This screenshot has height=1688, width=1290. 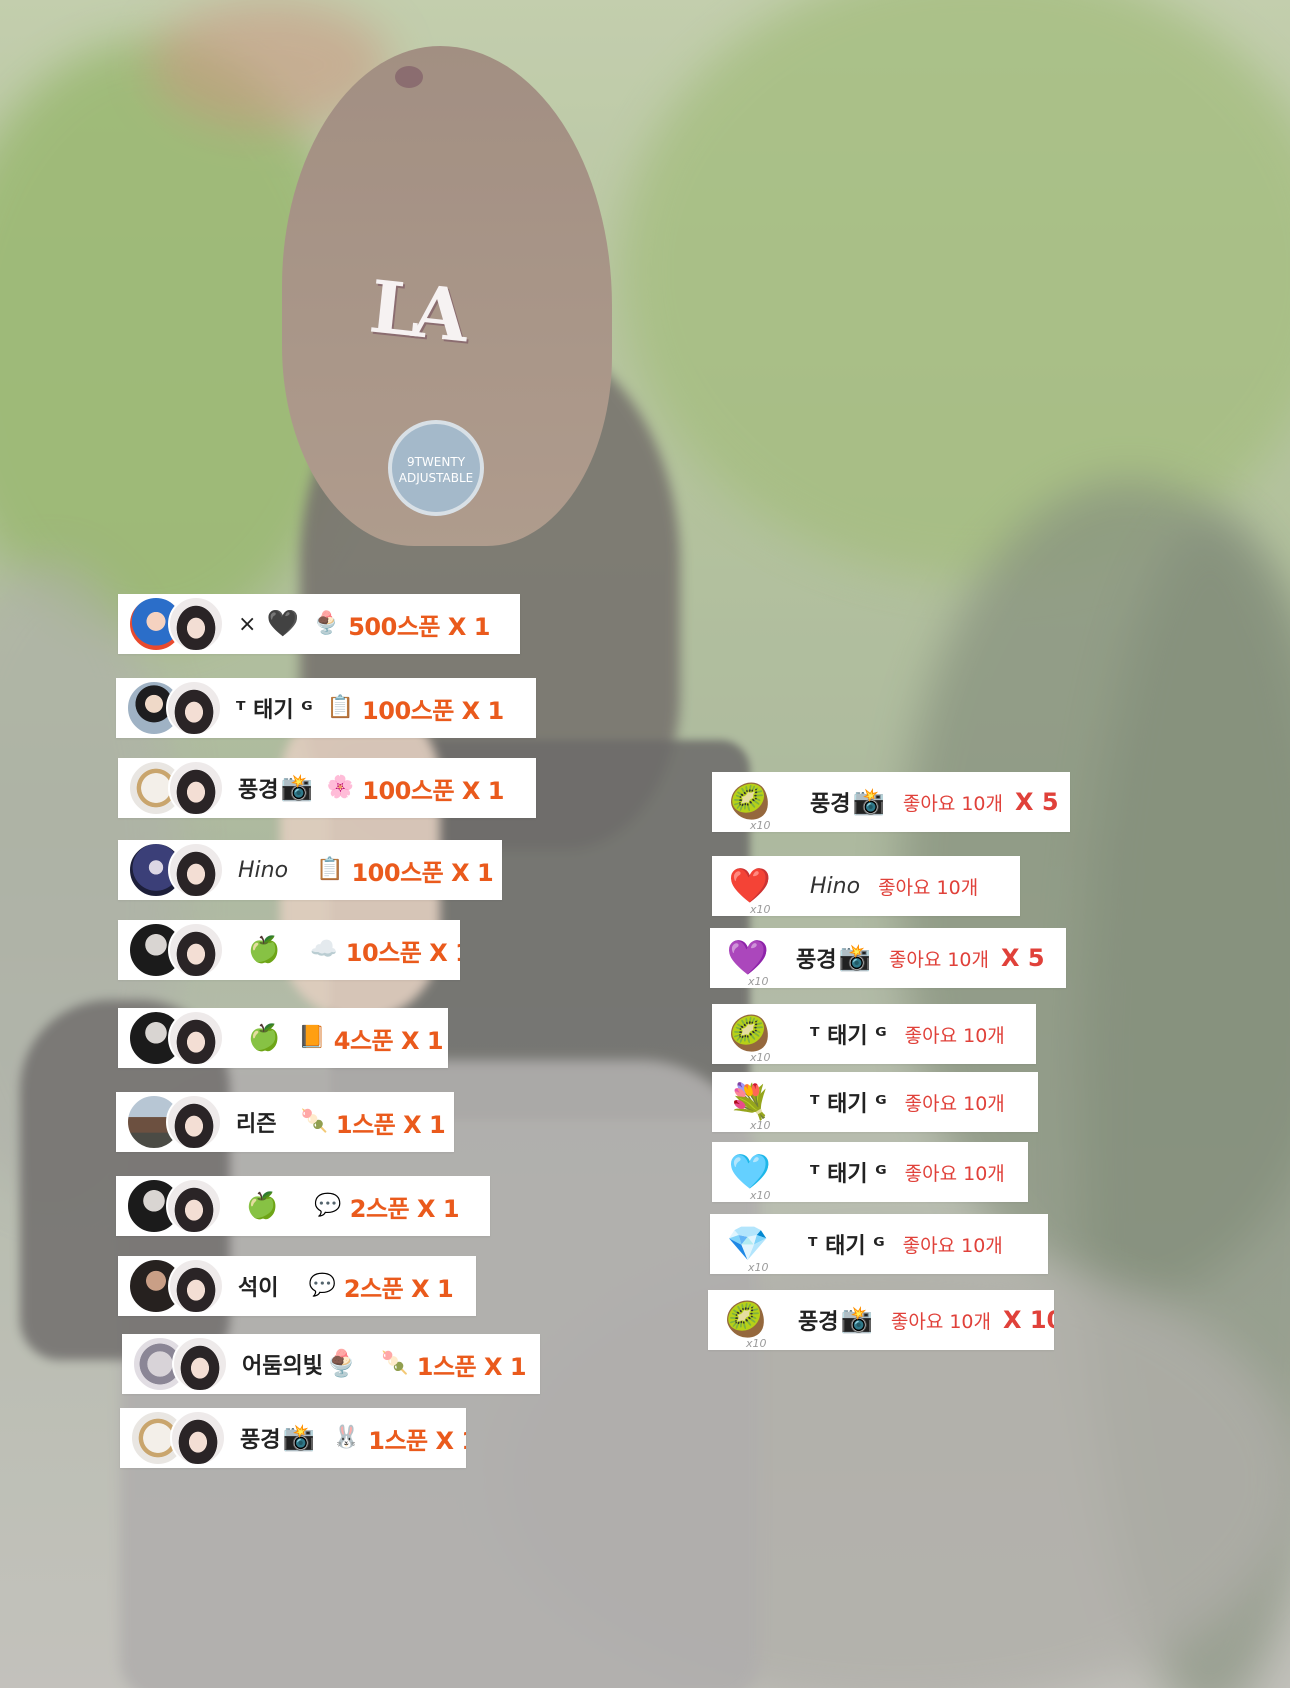 What do you see at coordinates (748, 963) in the screenshot?
I see `purple-heart-sticker: 💜 x10` at bounding box center [748, 963].